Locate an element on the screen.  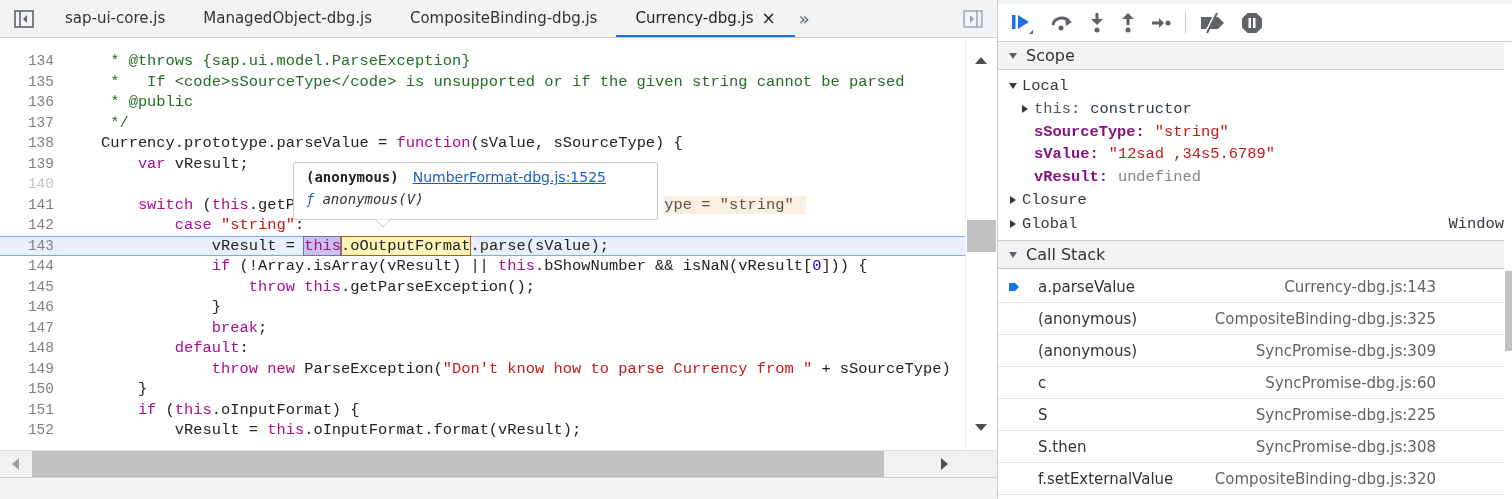
line-number: 140 is located at coordinates (40, 184).